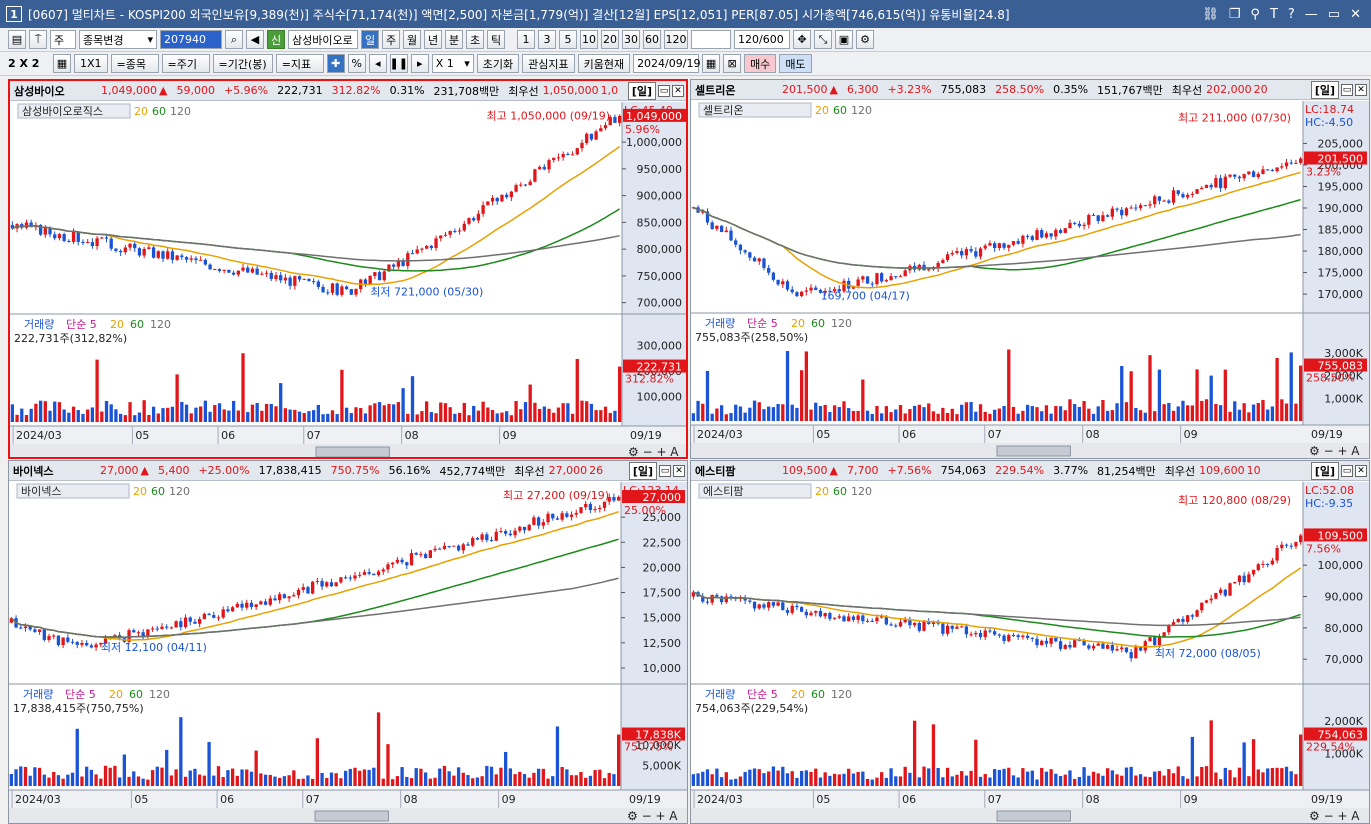 The height and width of the screenshot is (824, 1371). What do you see at coordinates (255, 39) in the screenshot?
I see `speaker-icon: ◀` at bounding box center [255, 39].